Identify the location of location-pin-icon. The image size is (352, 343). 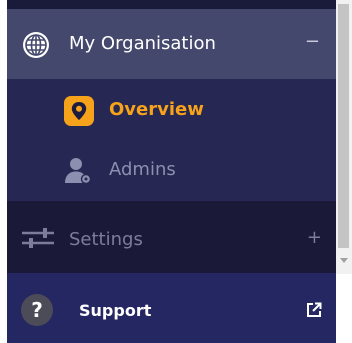
(79, 111).